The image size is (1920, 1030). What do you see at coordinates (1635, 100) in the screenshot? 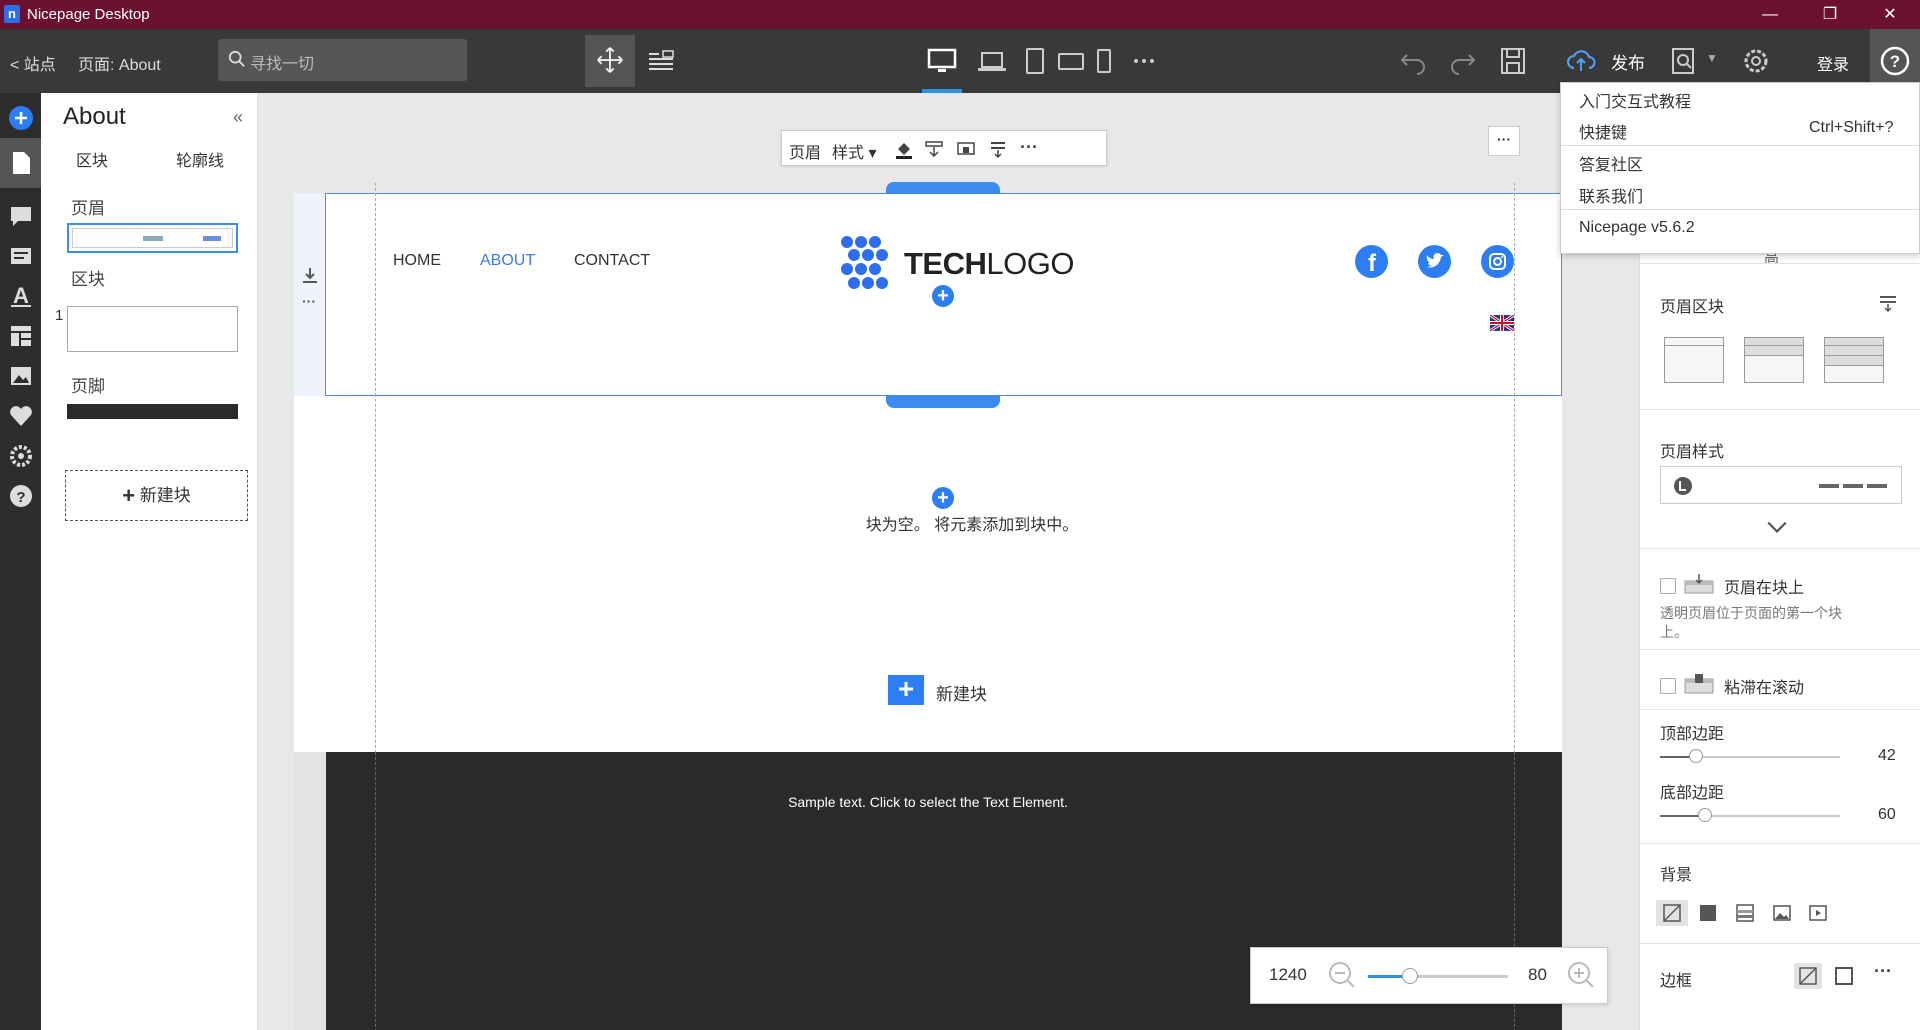
I see `menu-item-tutorial: 入门交互式教程` at bounding box center [1635, 100].